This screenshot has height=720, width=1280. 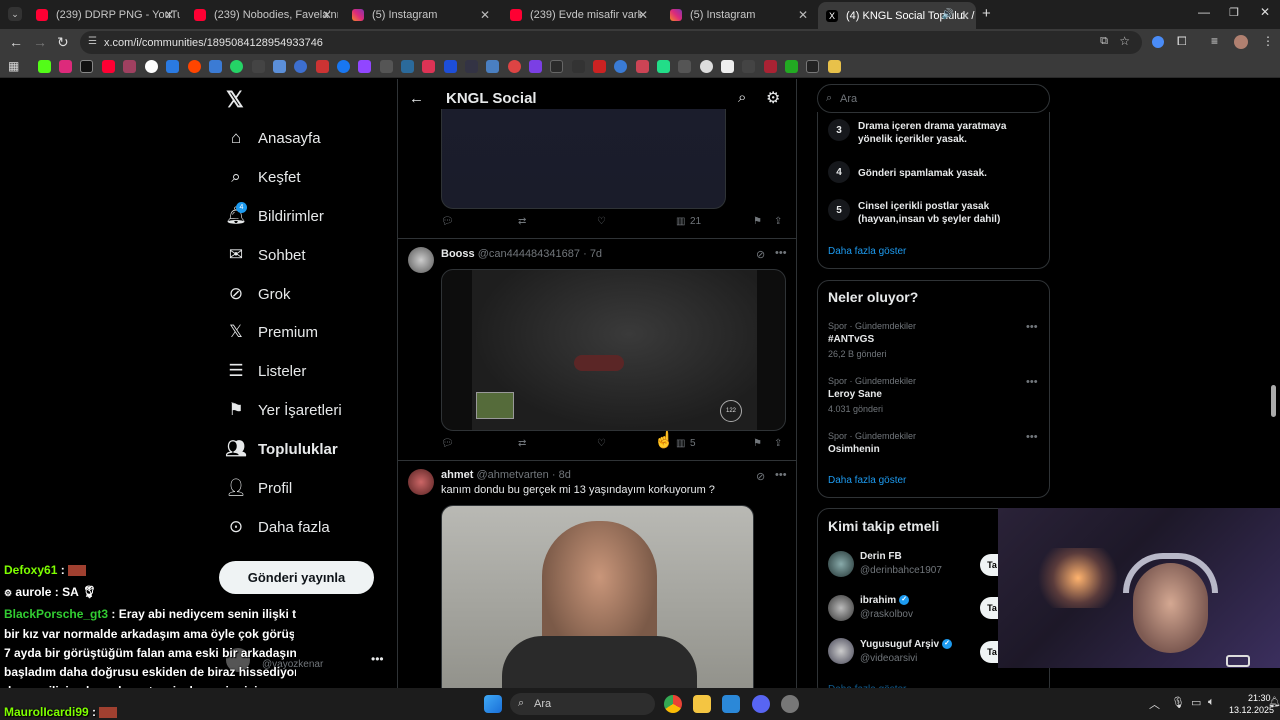 What do you see at coordinates (16, 42) in the screenshot?
I see `back-icon: ←` at bounding box center [16, 42].